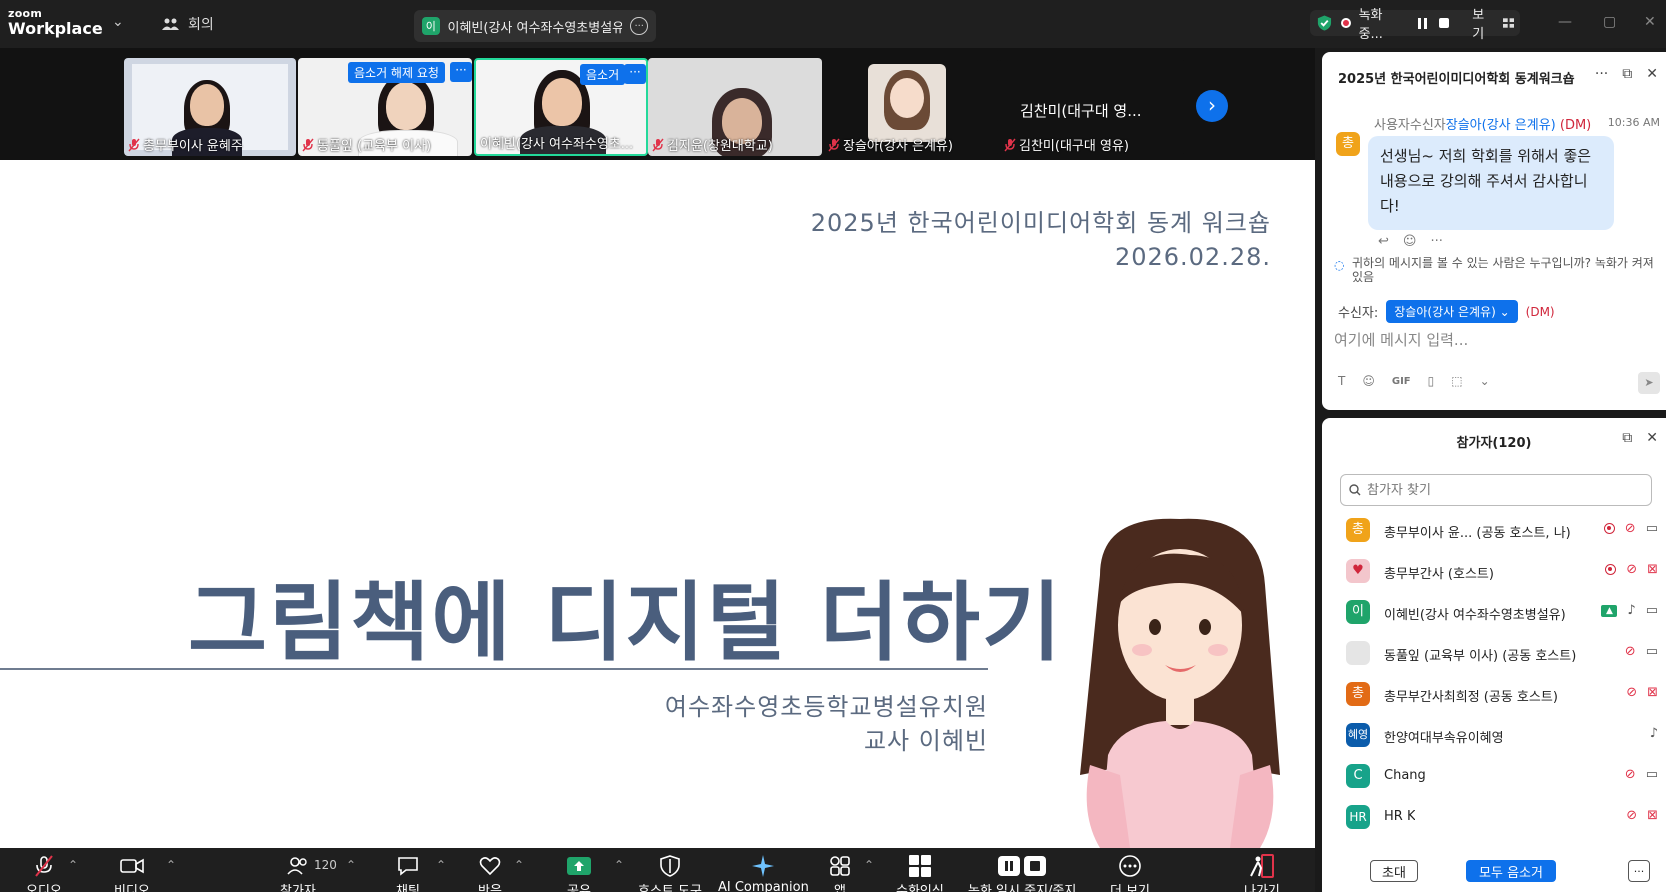 The width and height of the screenshot is (1666, 892). I want to click on recipient-row: 수신자: 장슬아(강사 은계유) ⌄ (DM), so click(1446, 311).